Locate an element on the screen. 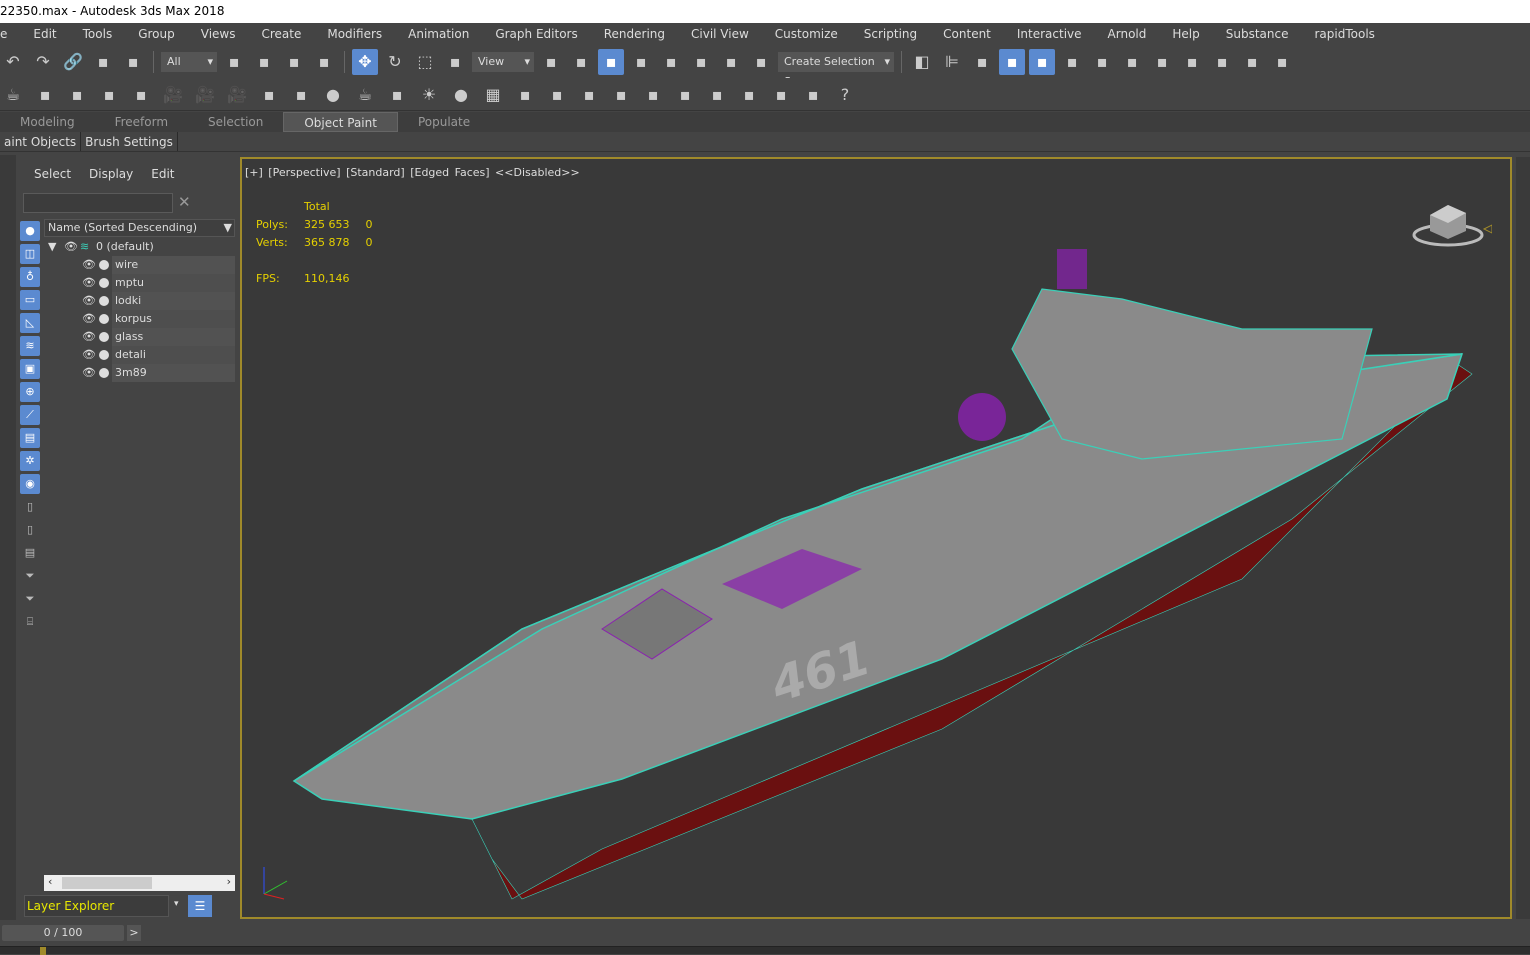 The height and width of the screenshot is (955, 1530). menu-customize: Customize is located at coordinates (806, 34).